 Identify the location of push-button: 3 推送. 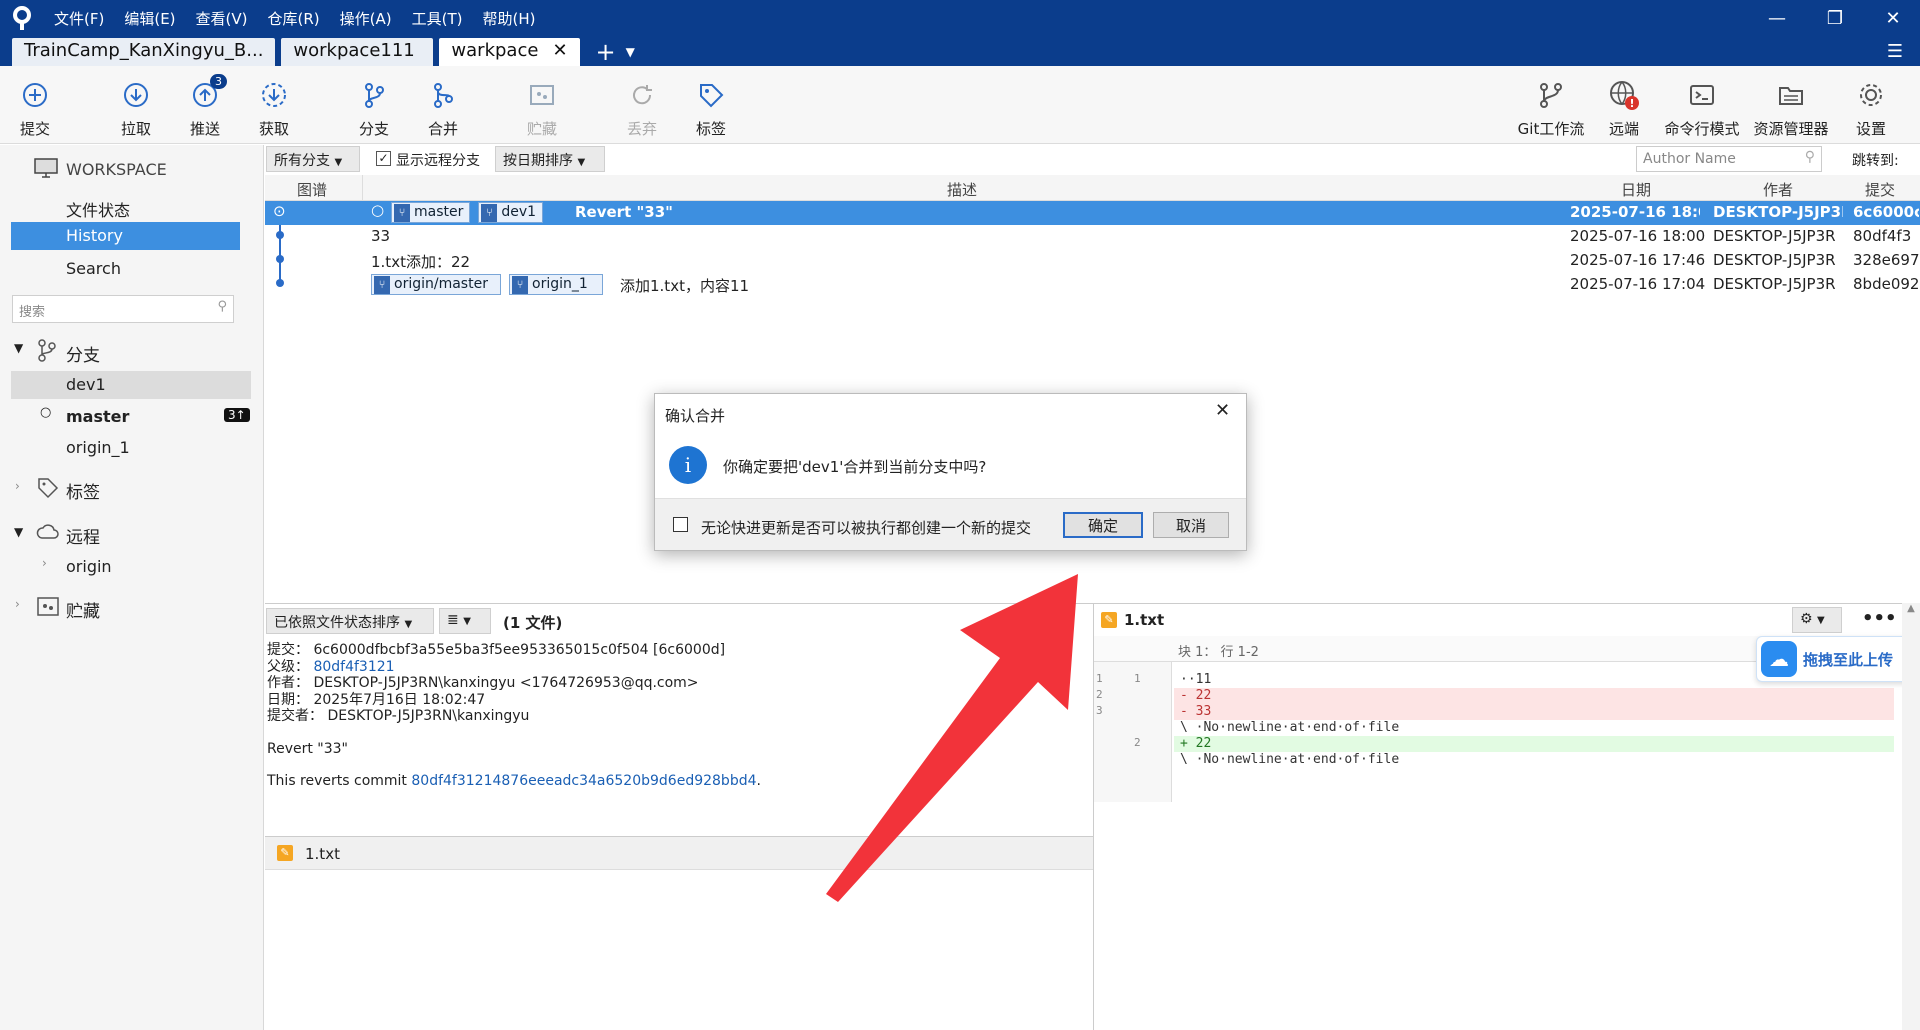
(205, 105).